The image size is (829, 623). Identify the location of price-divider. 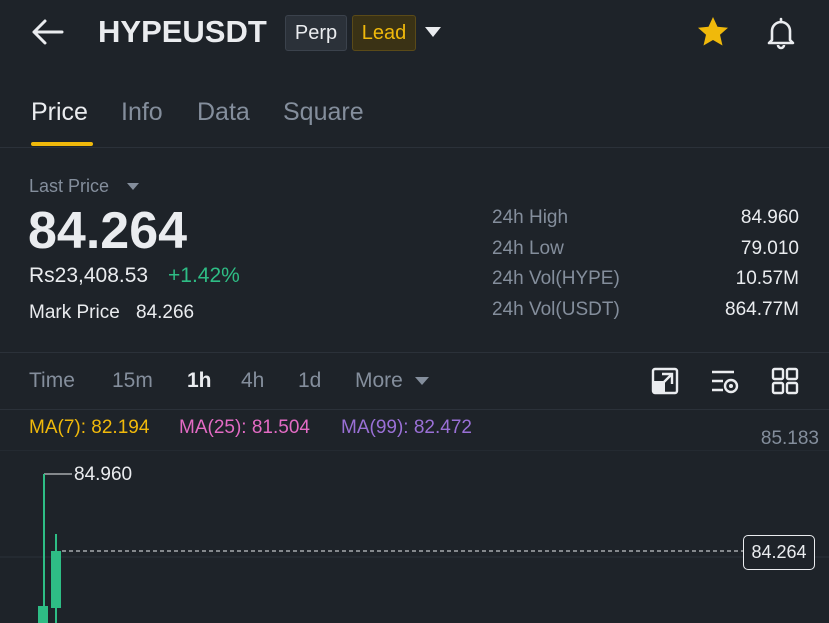
(414, 352).